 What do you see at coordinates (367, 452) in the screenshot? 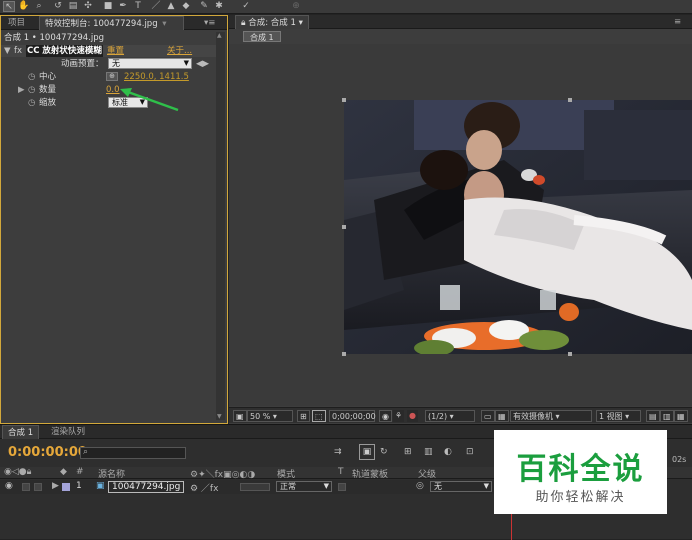
I see `draft-3d-icon: ▣` at bounding box center [367, 452].